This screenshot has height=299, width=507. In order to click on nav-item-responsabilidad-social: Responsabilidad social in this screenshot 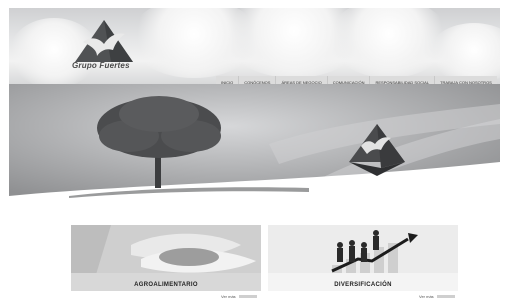, I will do `click(403, 80)`.